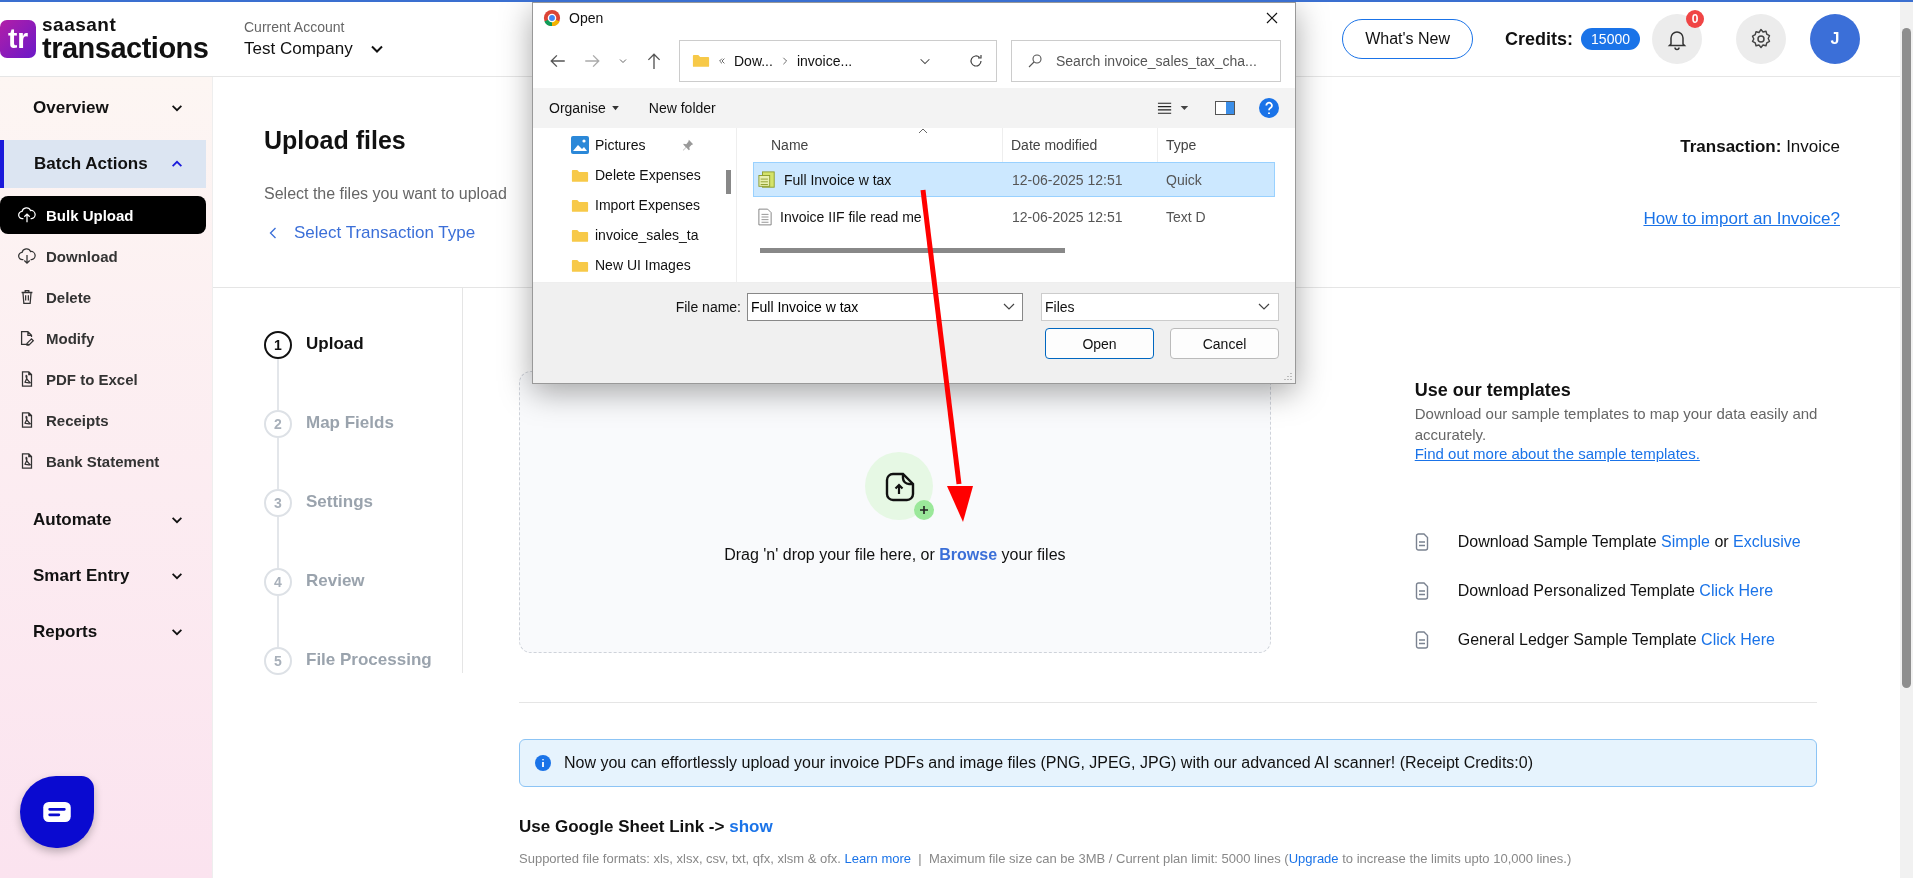 This screenshot has width=1913, height=878. Describe the element at coordinates (751, 826) in the screenshot. I see `show-link: show` at that location.